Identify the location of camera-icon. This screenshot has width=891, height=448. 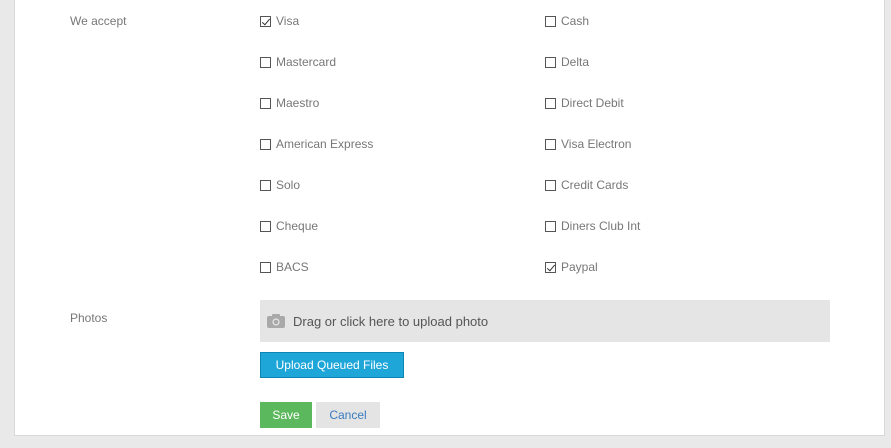
(276, 321).